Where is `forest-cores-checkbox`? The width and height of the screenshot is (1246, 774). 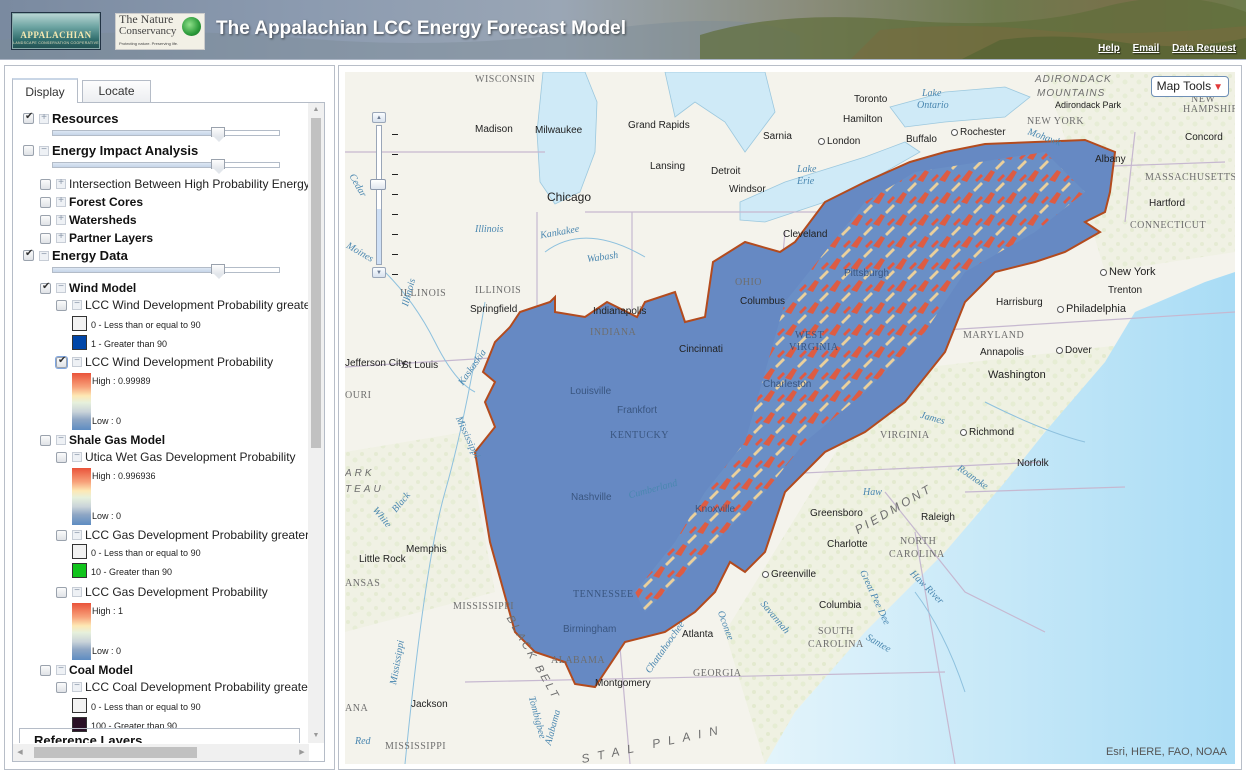
forest-cores-checkbox is located at coordinates (45, 202).